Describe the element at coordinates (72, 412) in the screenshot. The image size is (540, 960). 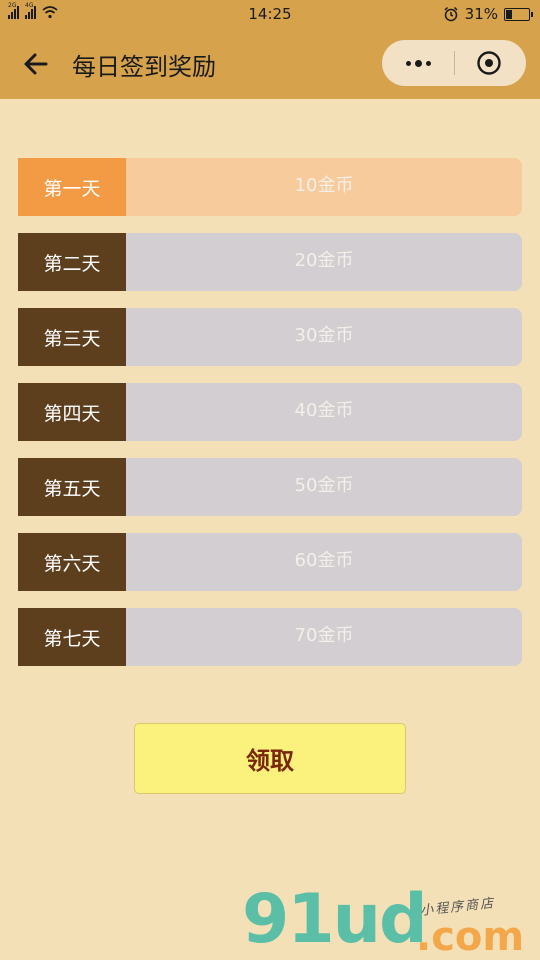
I see `day-label: 第四天` at that location.